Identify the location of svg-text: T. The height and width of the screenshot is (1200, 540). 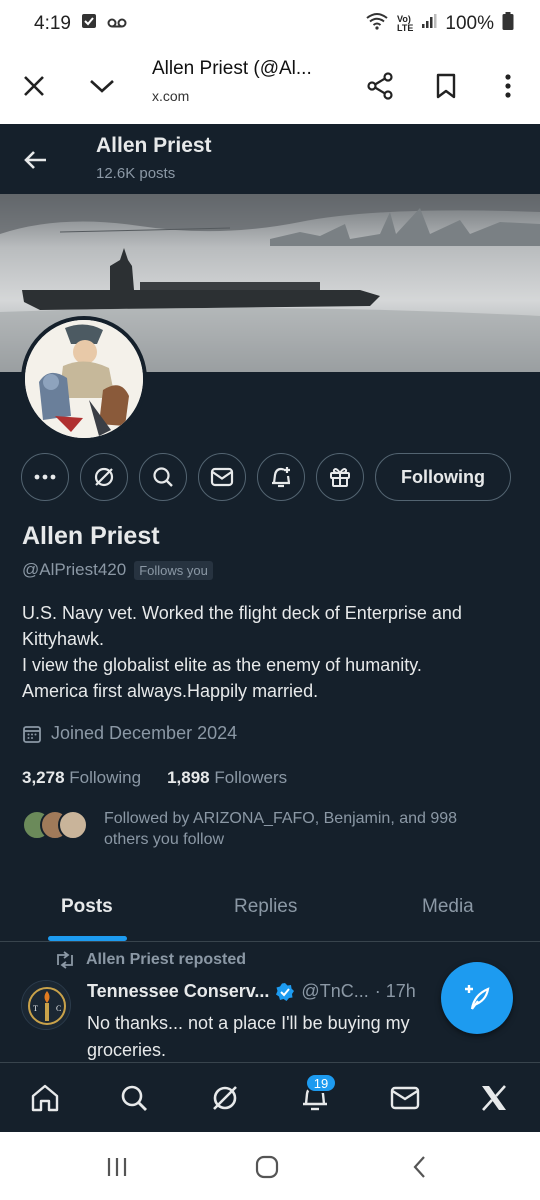
(35, 1008).